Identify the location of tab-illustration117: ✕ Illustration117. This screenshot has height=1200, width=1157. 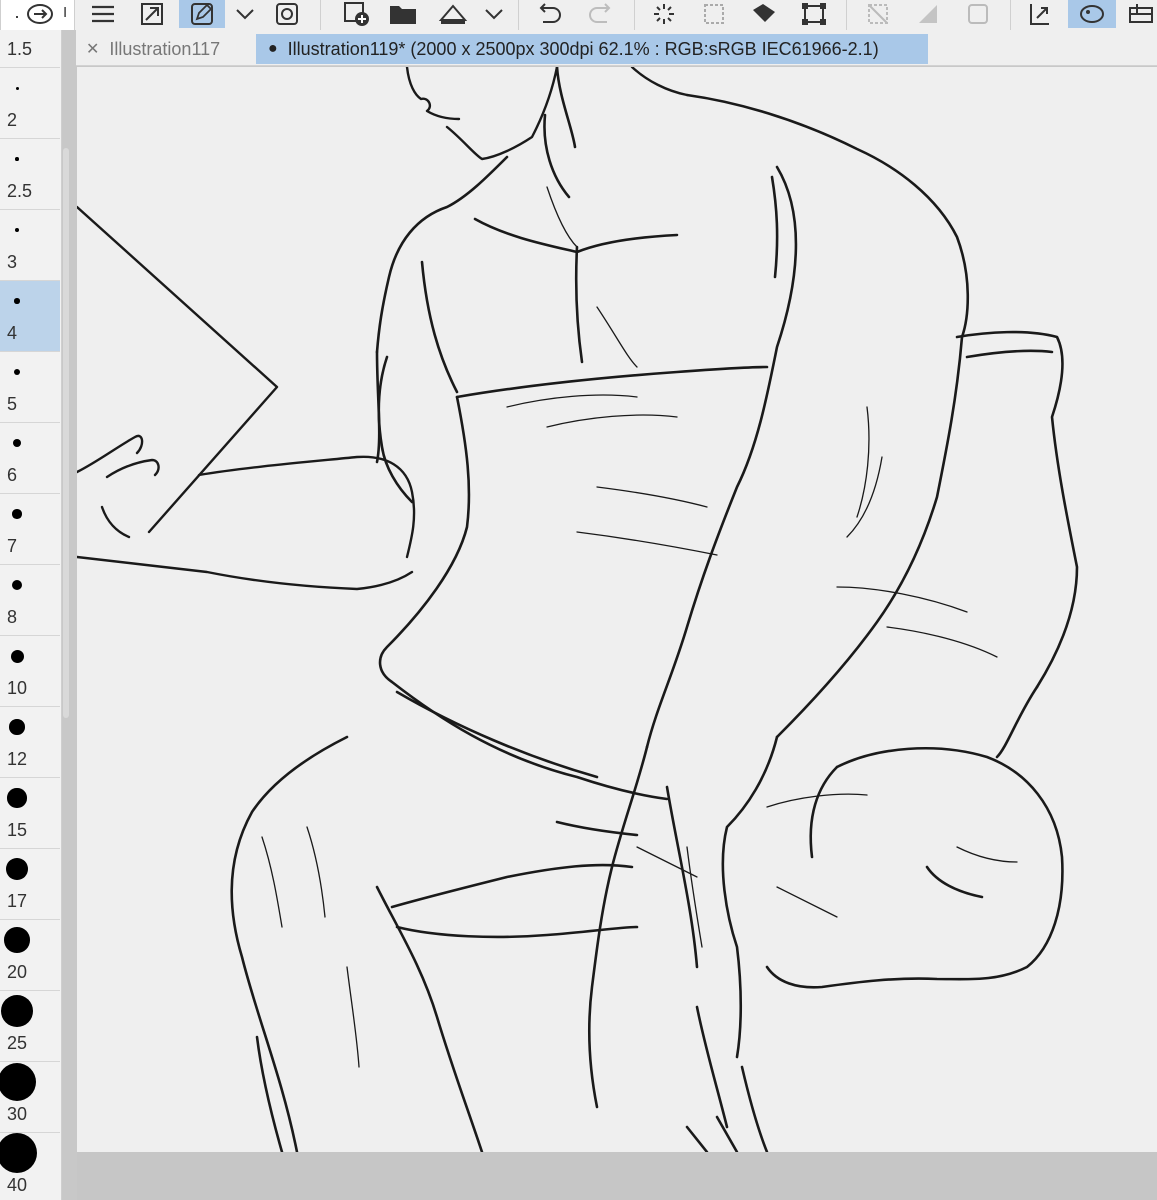
(153, 49).